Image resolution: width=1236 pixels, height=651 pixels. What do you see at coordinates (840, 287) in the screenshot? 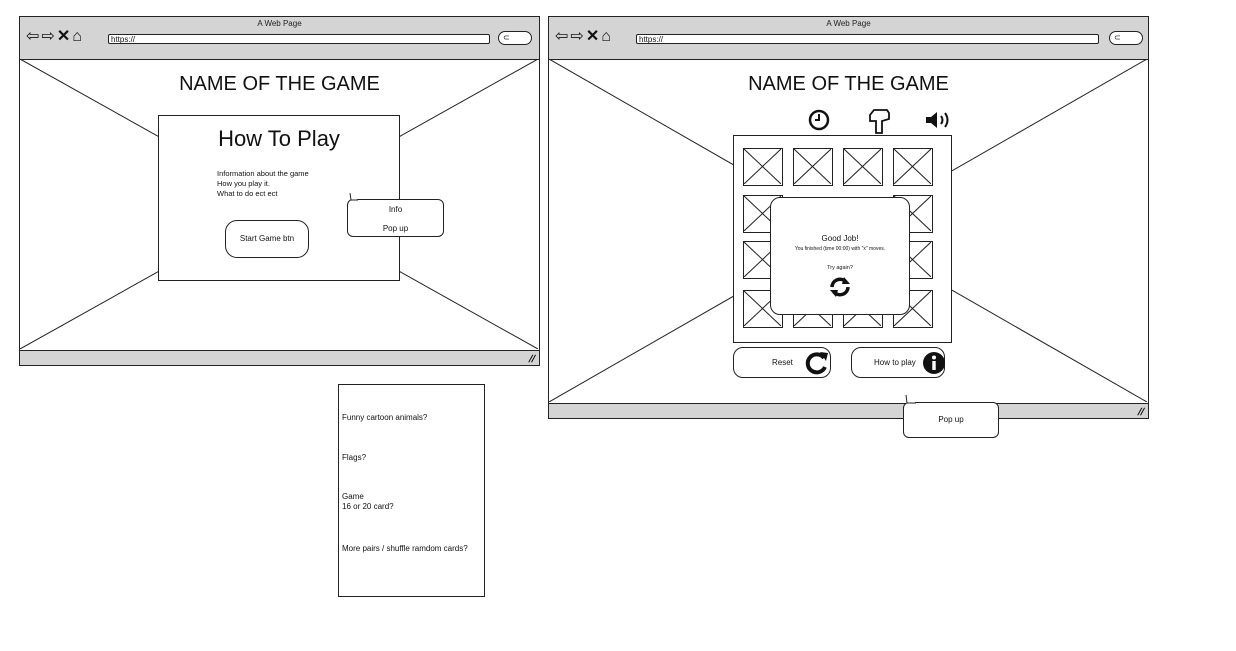
I see `refresh-icon` at bounding box center [840, 287].